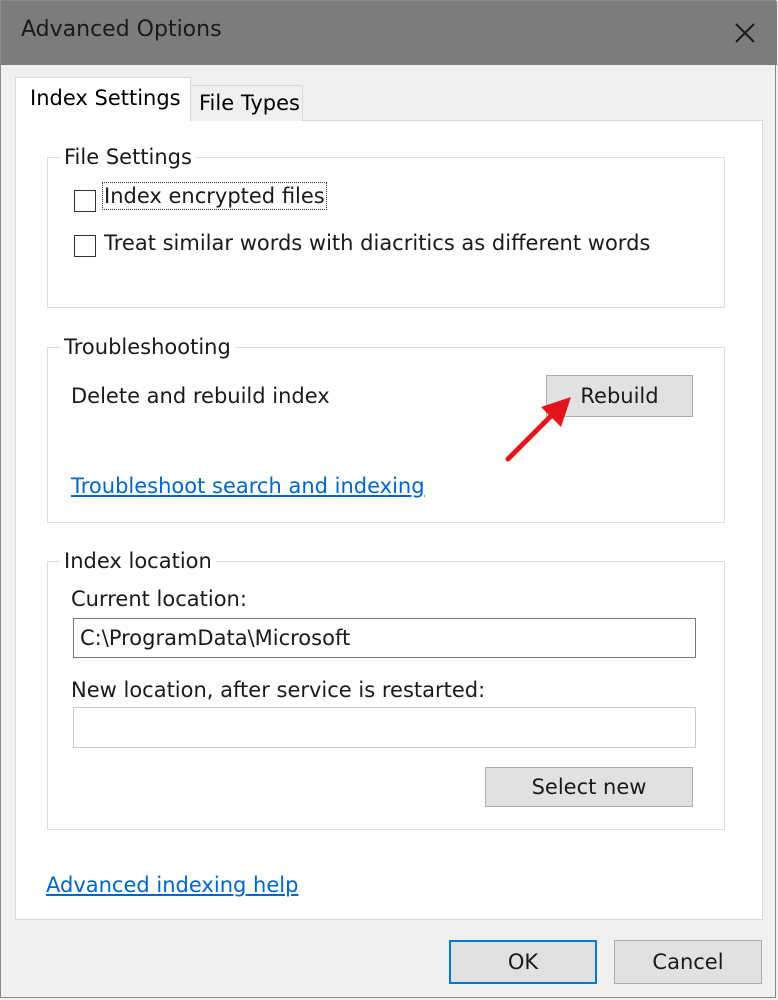  I want to click on close-icon, so click(745, 33).